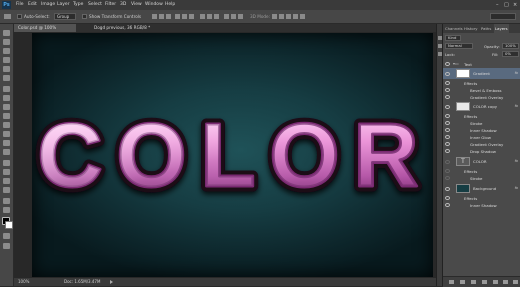  I want to click on stamp-tool-icon, so click(6, 107).